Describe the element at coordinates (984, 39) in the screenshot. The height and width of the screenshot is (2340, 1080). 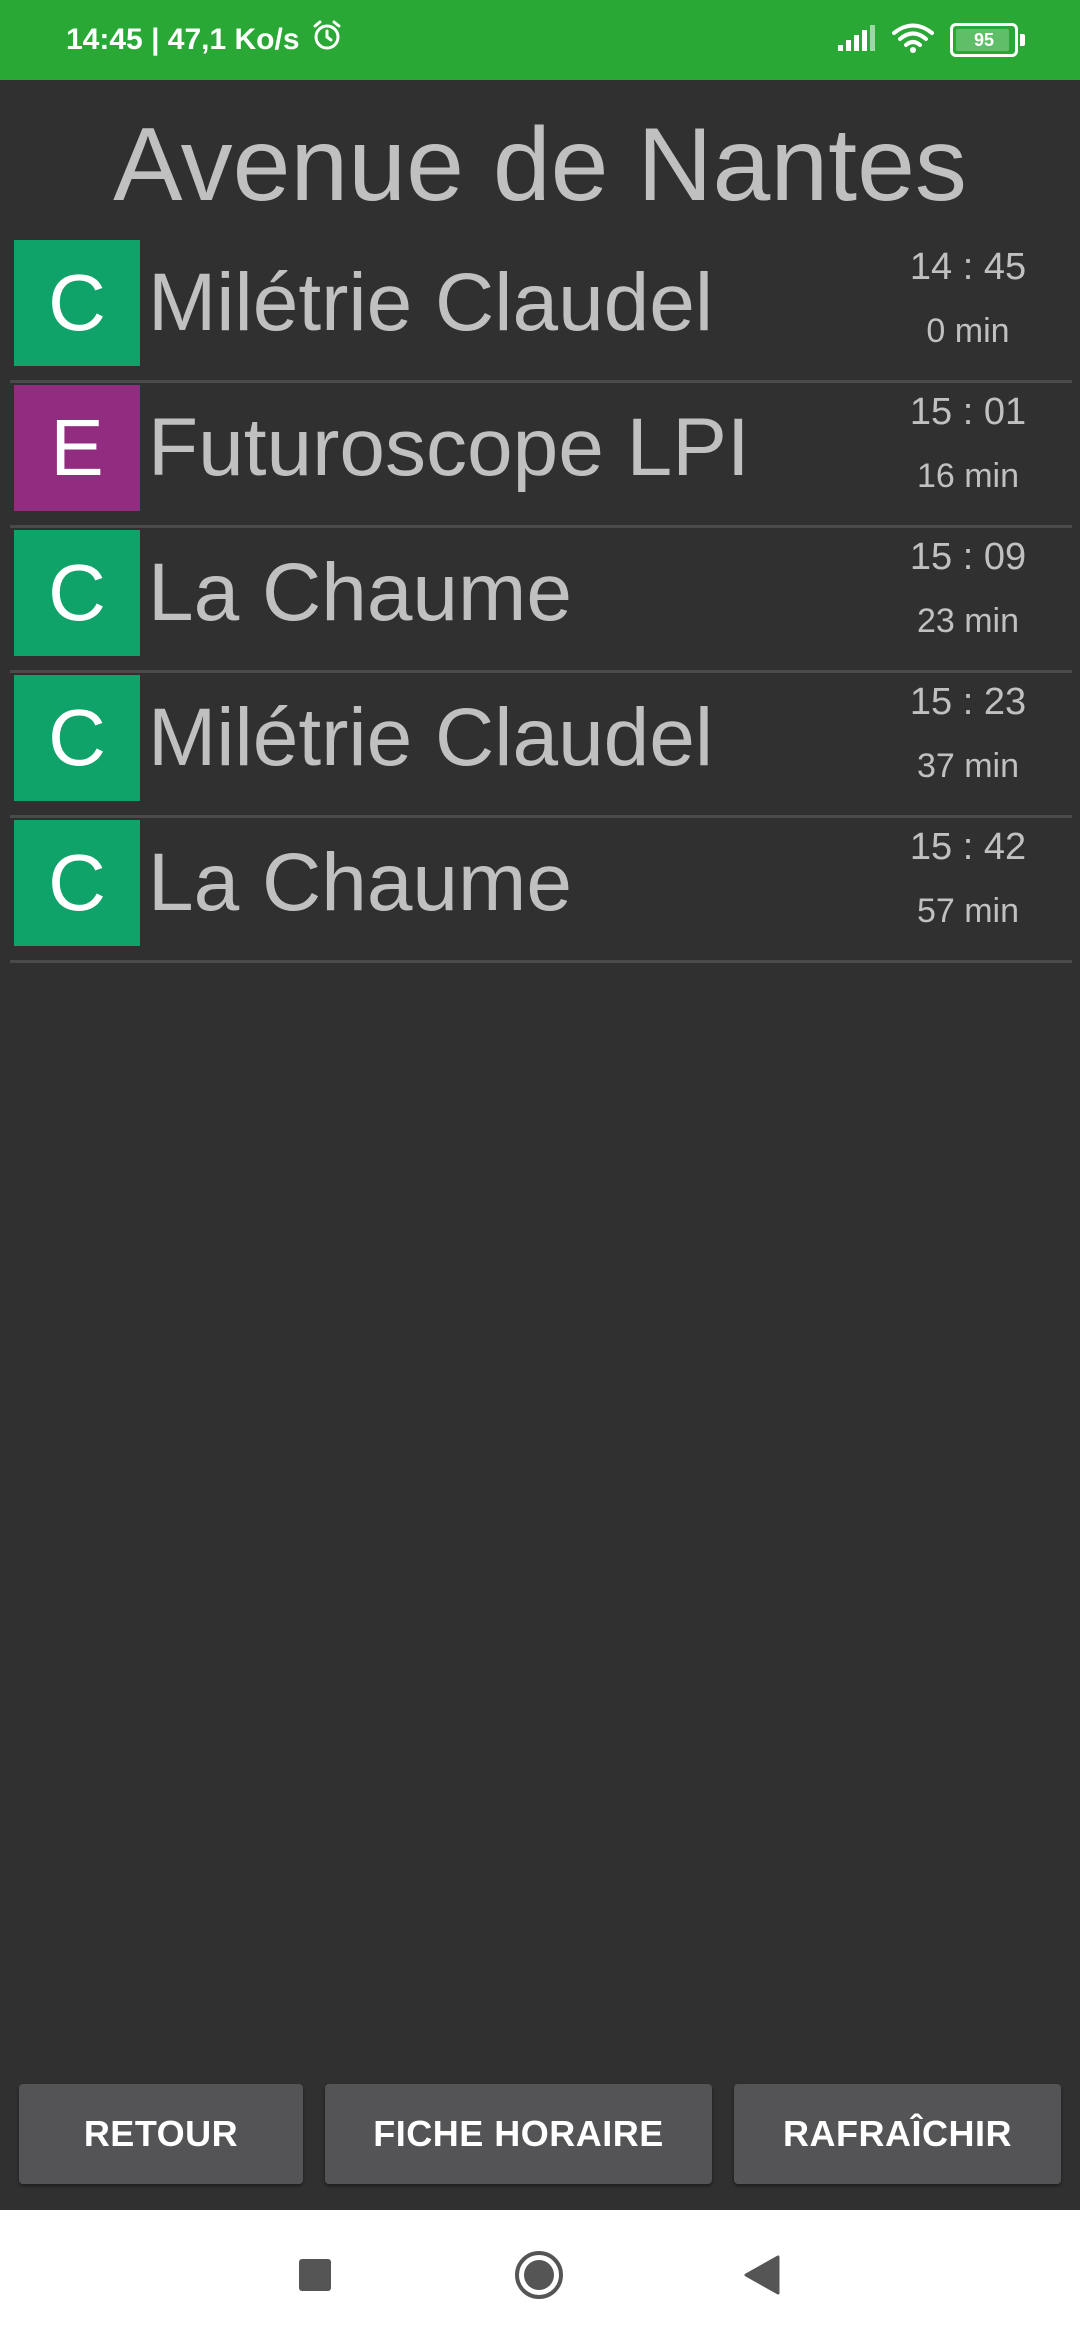
I see `battery-level: 95` at that location.